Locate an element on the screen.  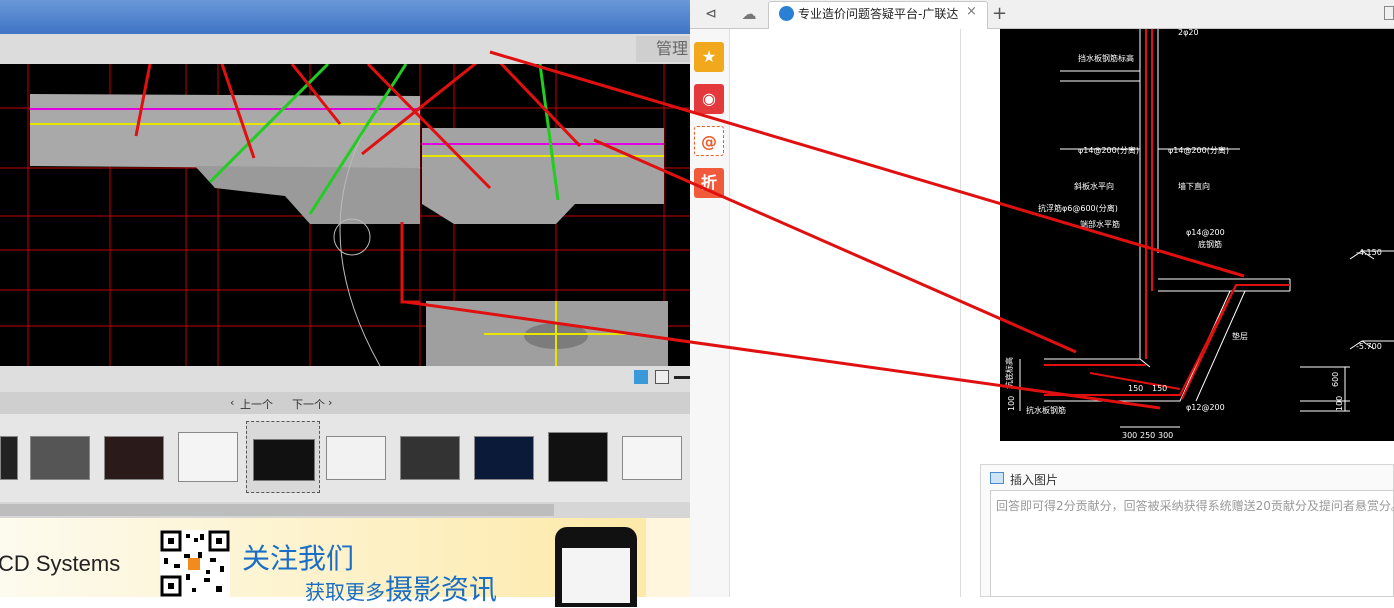
banner-more-text: 获取更多摄影资讯 is located at coordinates (401, 588).